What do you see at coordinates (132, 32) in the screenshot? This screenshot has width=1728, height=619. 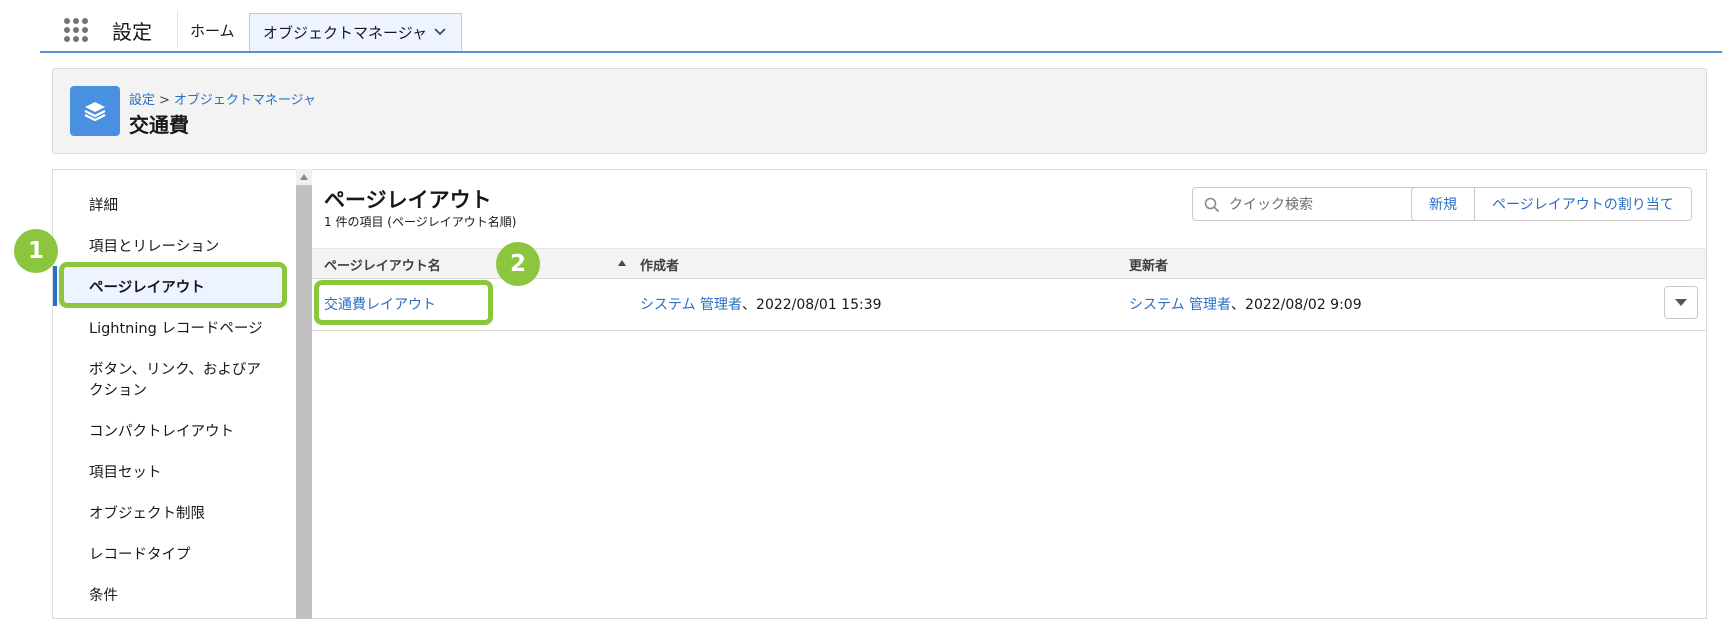 I see `app-name: 設定` at bounding box center [132, 32].